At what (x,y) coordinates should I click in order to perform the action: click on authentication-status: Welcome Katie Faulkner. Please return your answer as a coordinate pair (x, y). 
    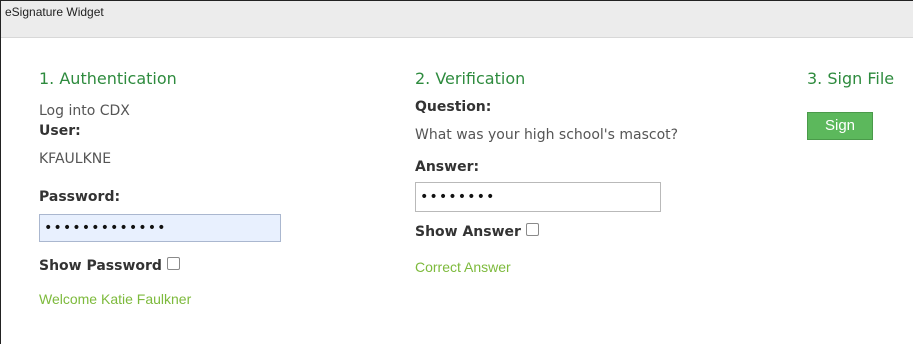
    Looking at the image, I should click on (115, 299).